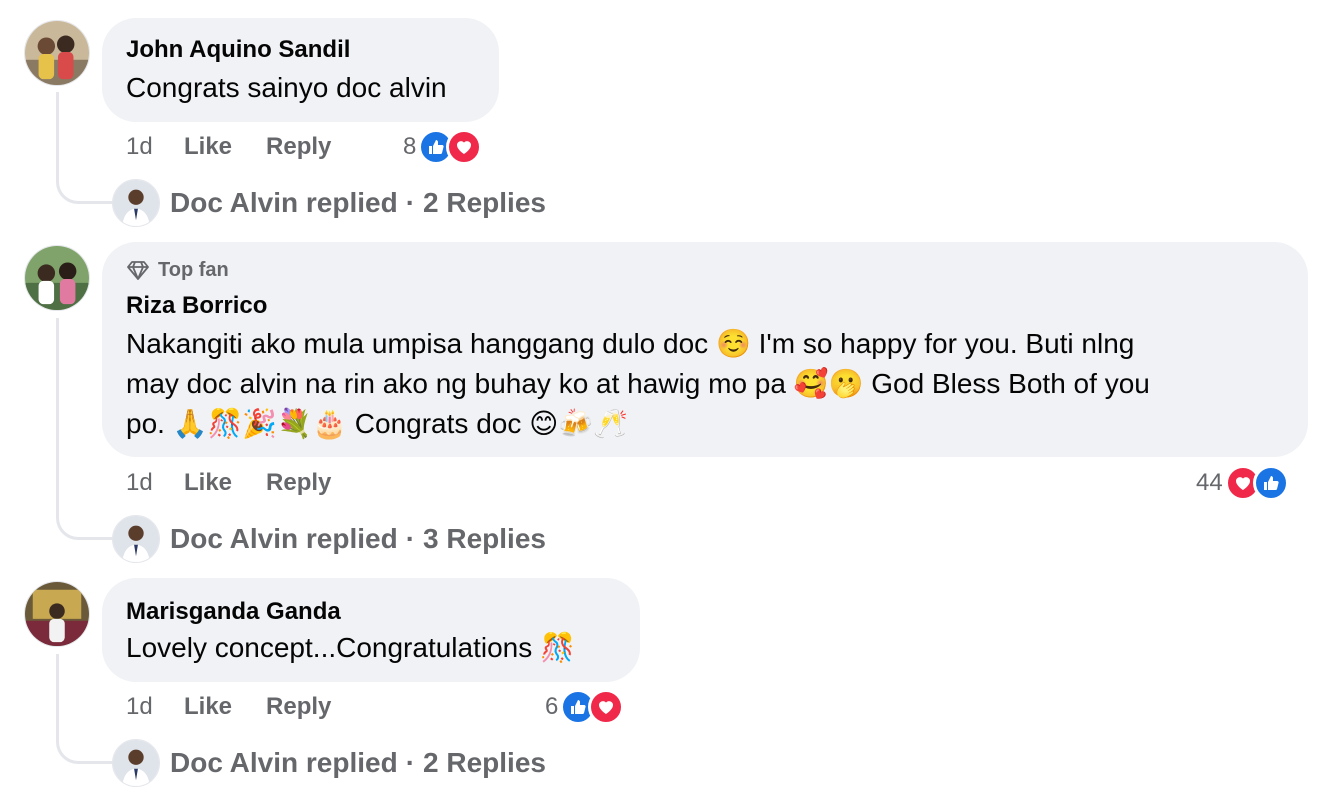  I want to click on comment-text-line: po. 🙏🎊🎉💐🎂 Congrats doc 😊🍻🥂, so click(377, 423).